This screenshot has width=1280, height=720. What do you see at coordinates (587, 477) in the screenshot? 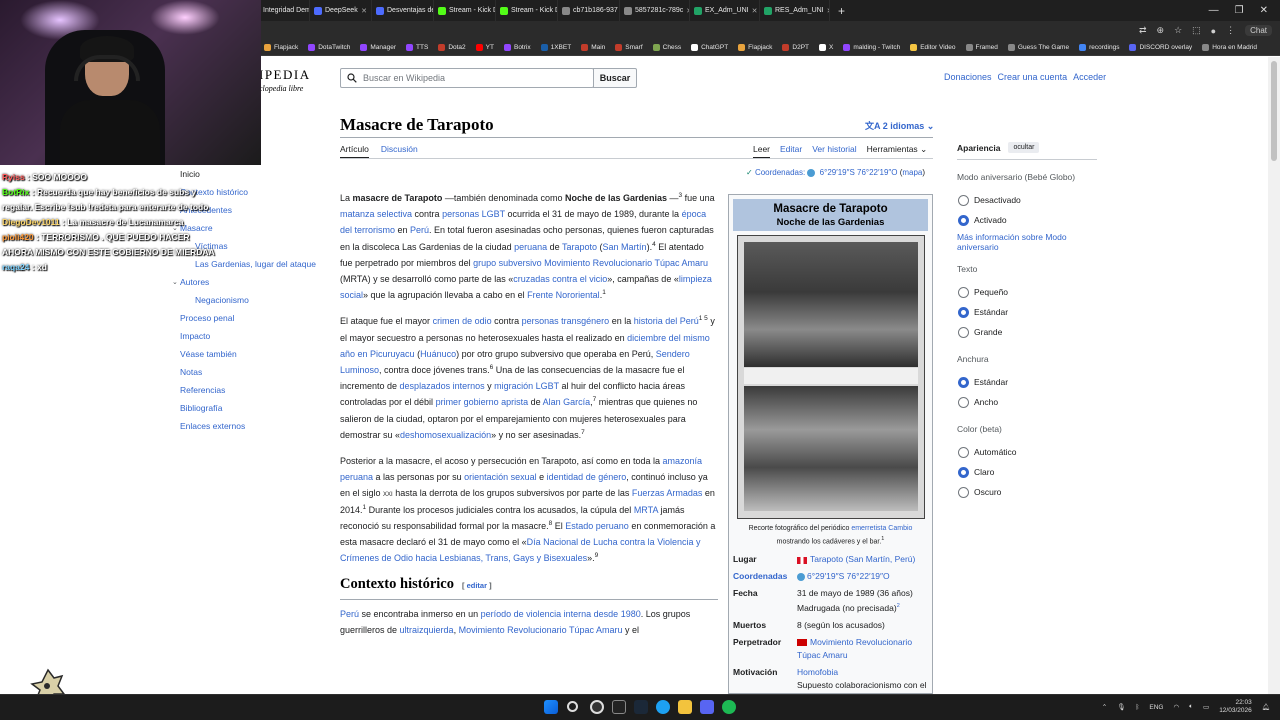
I see `link: identidad de género` at bounding box center [587, 477].